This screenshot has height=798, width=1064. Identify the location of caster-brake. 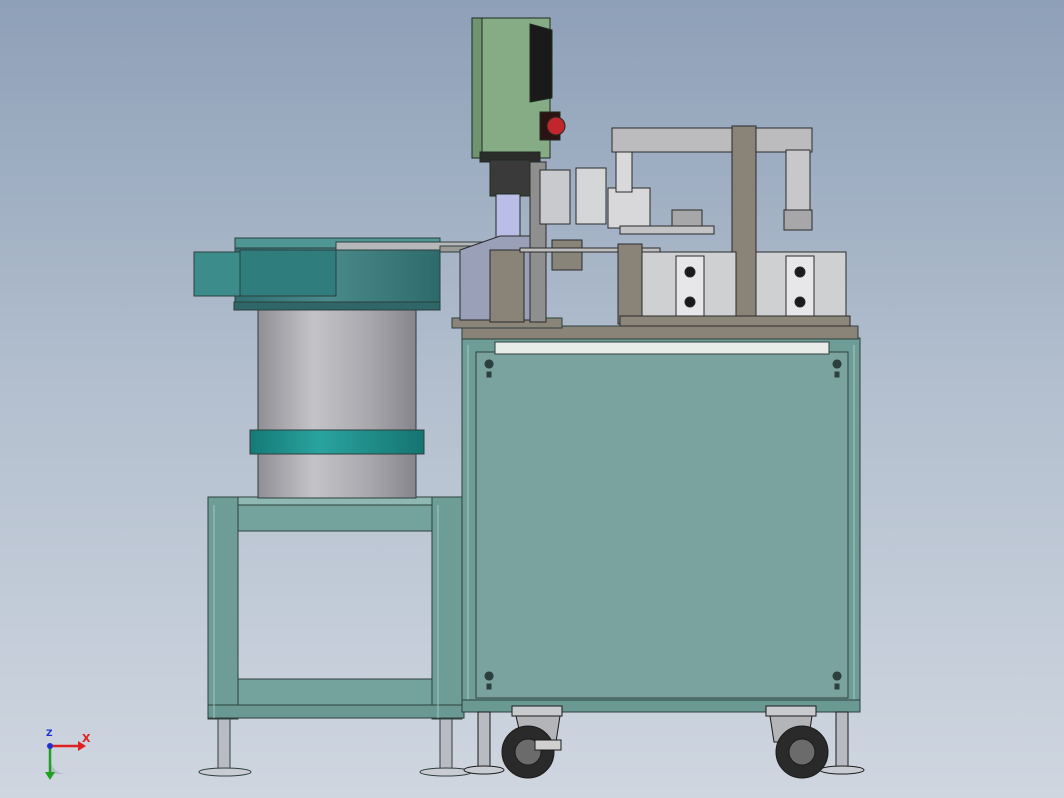
(548, 745).